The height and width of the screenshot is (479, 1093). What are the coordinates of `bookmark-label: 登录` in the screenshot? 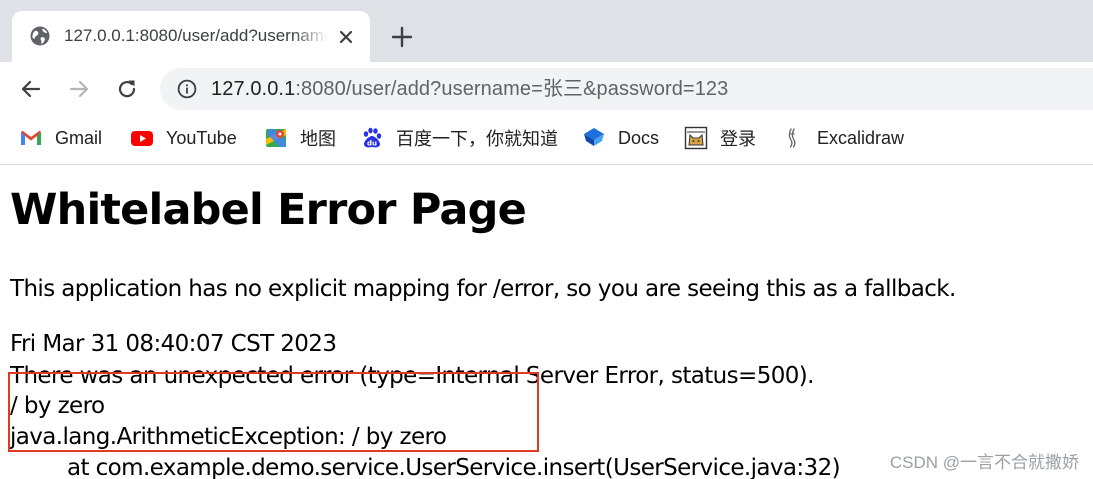 It's located at (738, 139).